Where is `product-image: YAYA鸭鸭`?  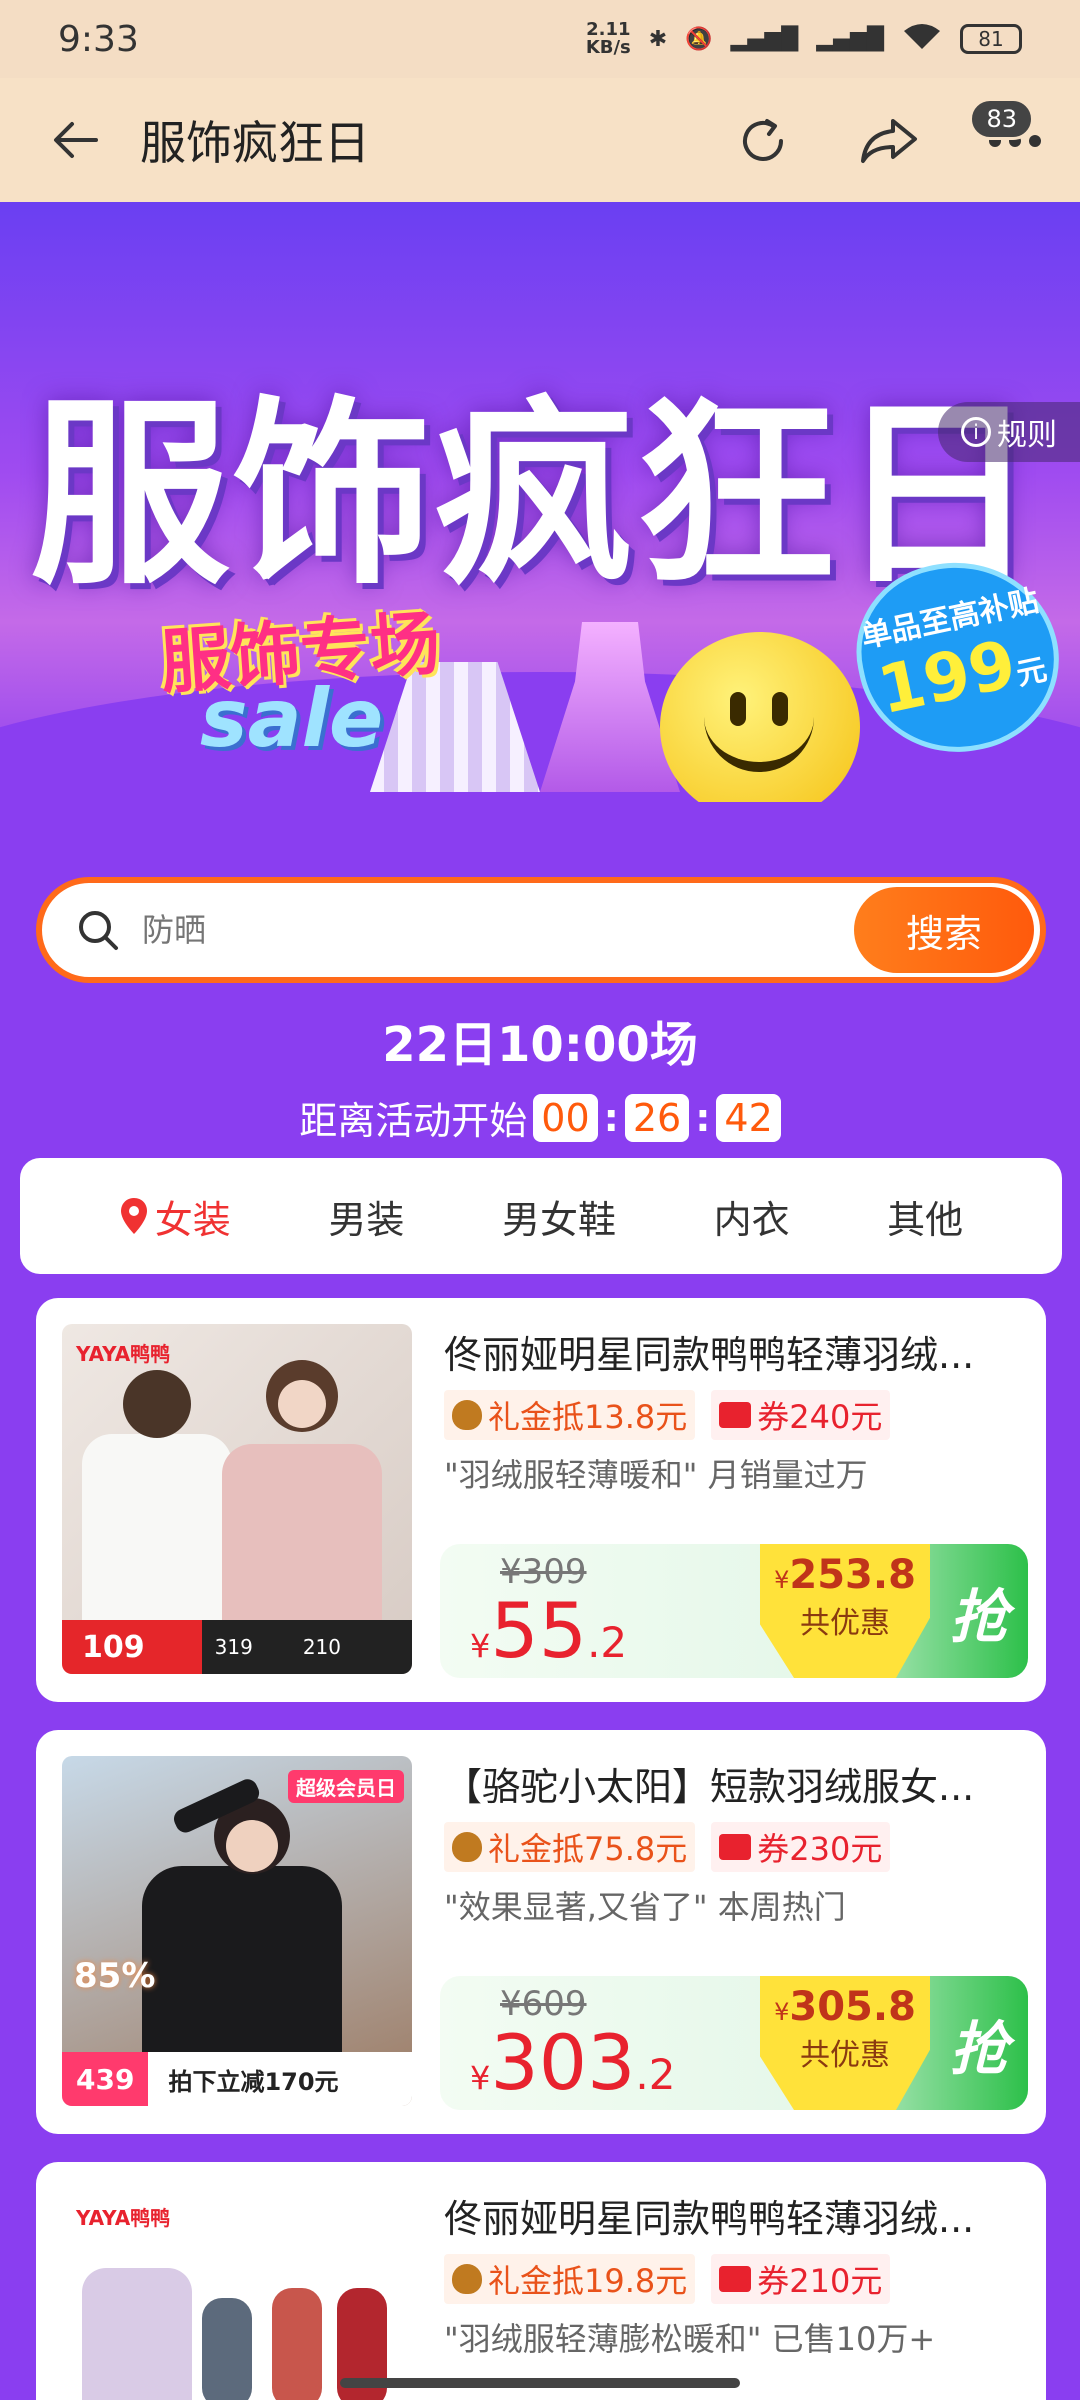
product-image: YAYA鸭鸭 is located at coordinates (237, 2294).